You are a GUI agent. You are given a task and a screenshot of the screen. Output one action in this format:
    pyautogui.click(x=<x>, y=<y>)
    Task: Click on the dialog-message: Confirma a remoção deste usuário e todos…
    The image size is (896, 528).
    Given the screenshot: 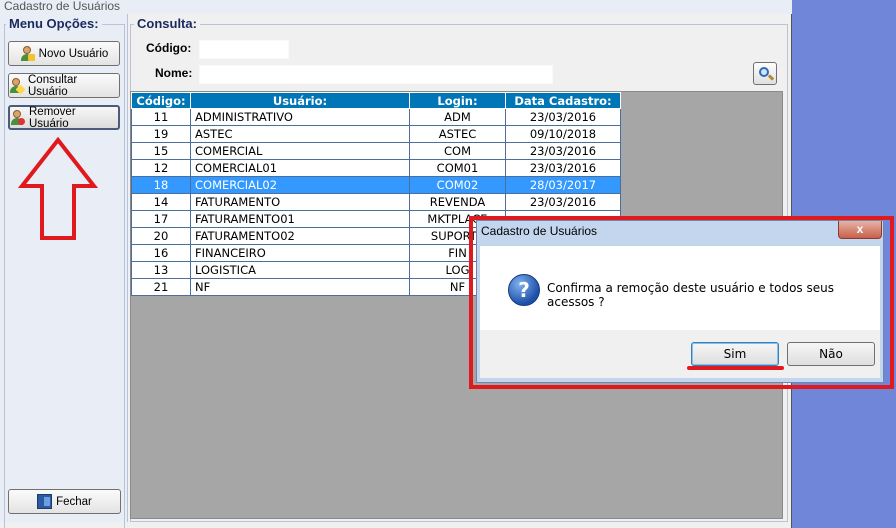 What is the action you would take?
    pyautogui.click(x=690, y=295)
    